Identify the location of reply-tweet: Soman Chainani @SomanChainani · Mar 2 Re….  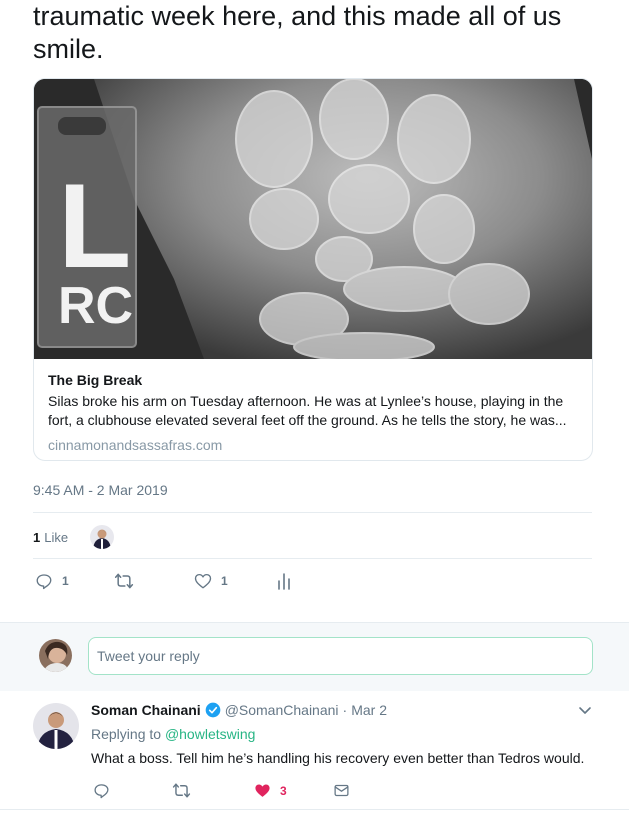
(314, 750).